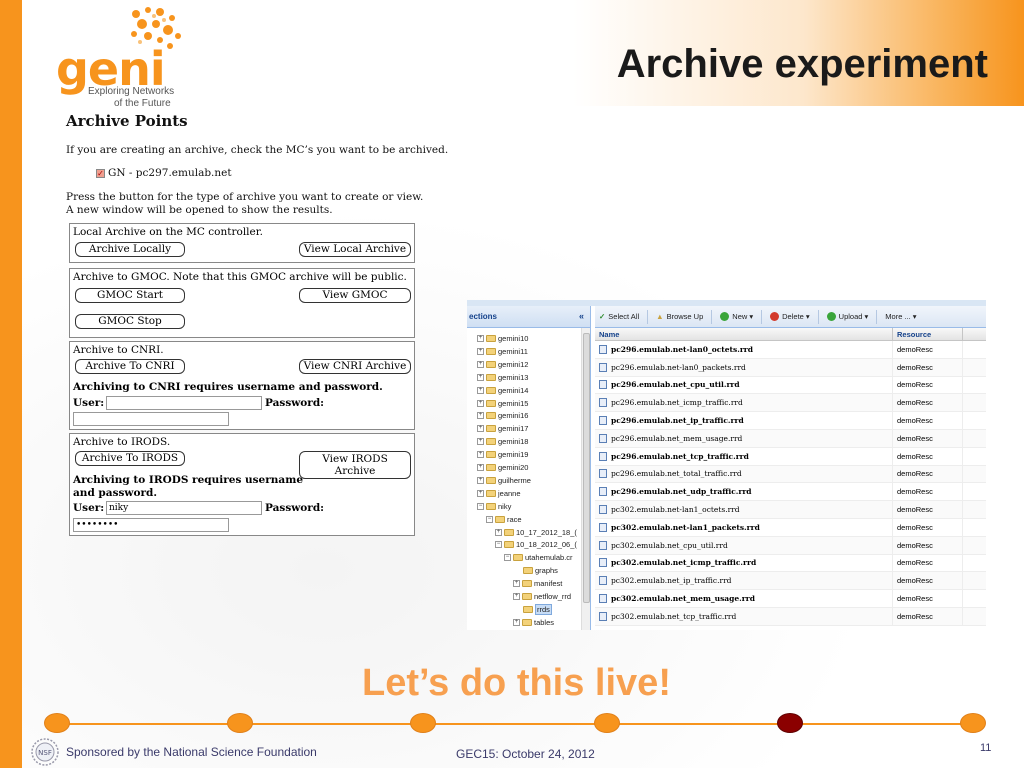 This screenshot has width=1024, height=768. I want to click on mc-checkbox-row: ✓ GN - pc297.emulab.net, so click(281, 173).